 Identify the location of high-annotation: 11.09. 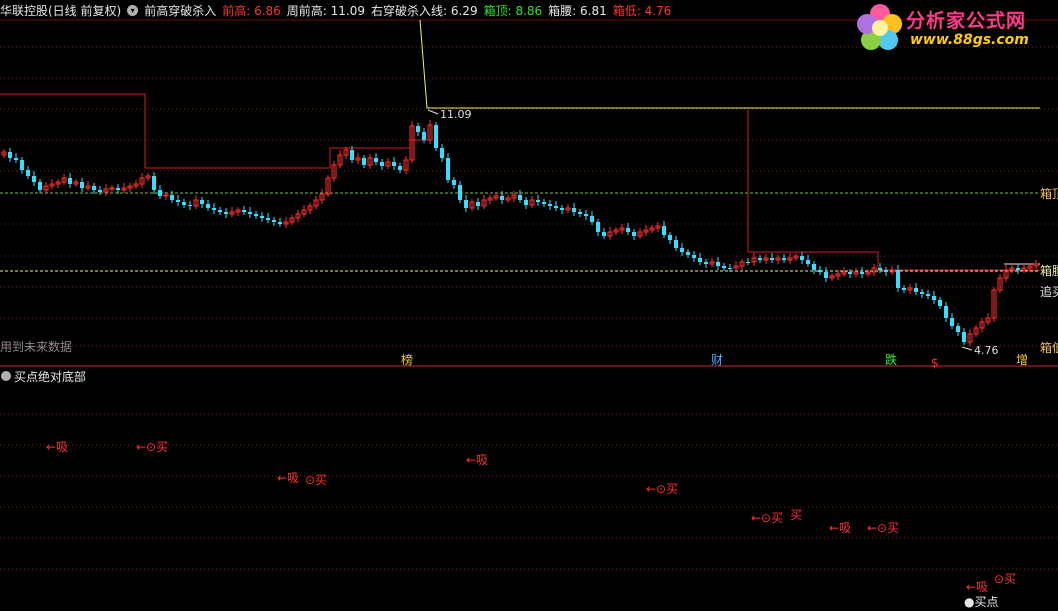
(456, 114).